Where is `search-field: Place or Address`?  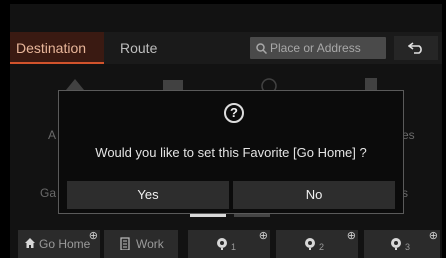
search-field: Place or Address is located at coordinates (318, 48).